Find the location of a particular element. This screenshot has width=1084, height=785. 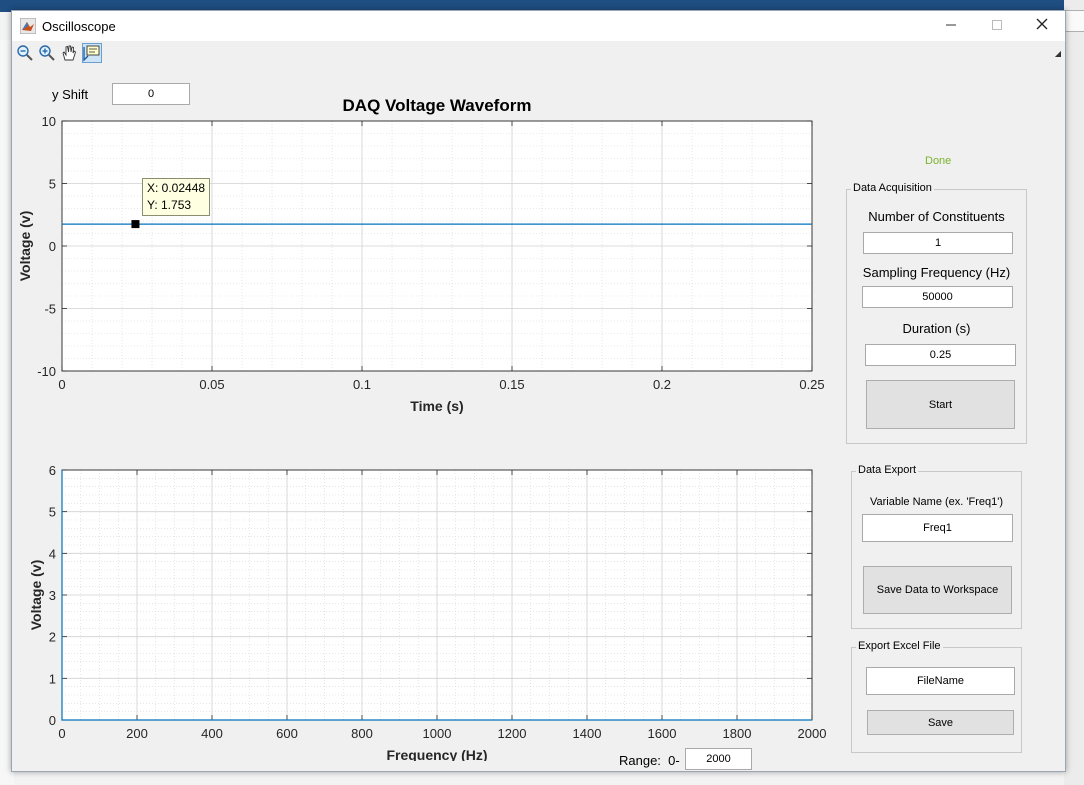

data-export-title: Data Export is located at coordinates (887, 470).